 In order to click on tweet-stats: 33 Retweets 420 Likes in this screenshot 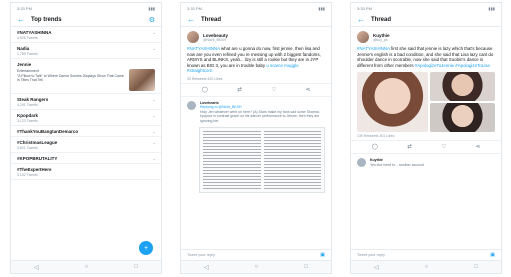, I will do `click(256, 79)`.